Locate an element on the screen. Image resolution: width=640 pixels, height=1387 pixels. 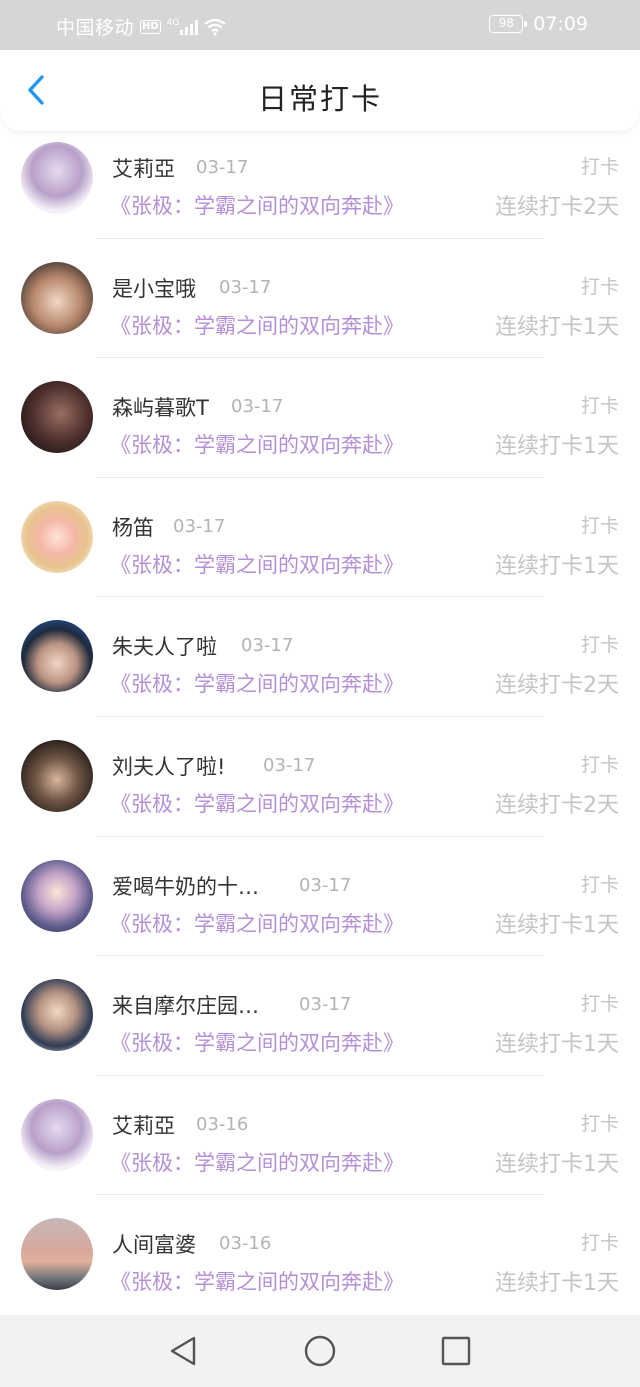
checkin-row: 杨笛 03-17 《张极：学霸之间的双向奔赴》 打卡连续打卡1天 is located at coordinates (320, 538).